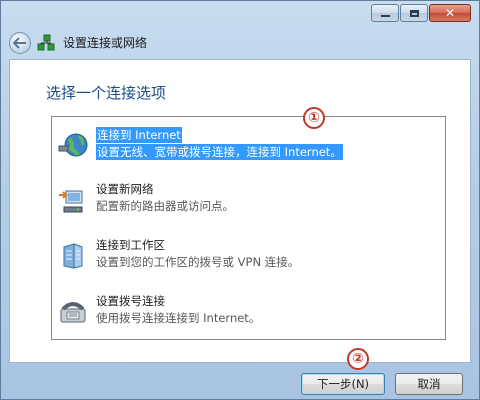 This screenshot has width=480, height=400. Describe the element at coordinates (165, 206) in the screenshot. I see `option-description: 配置新的路由器或访问点。` at that location.